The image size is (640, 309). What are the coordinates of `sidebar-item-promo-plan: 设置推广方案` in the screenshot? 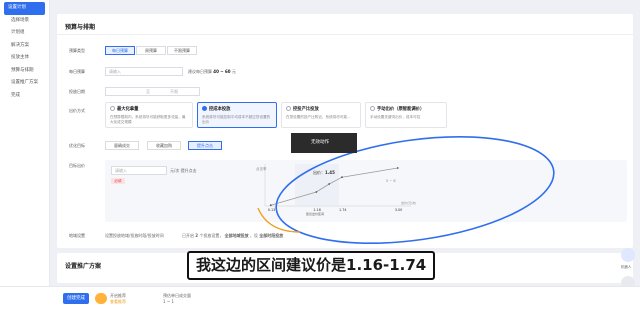 It's located at (24, 83).